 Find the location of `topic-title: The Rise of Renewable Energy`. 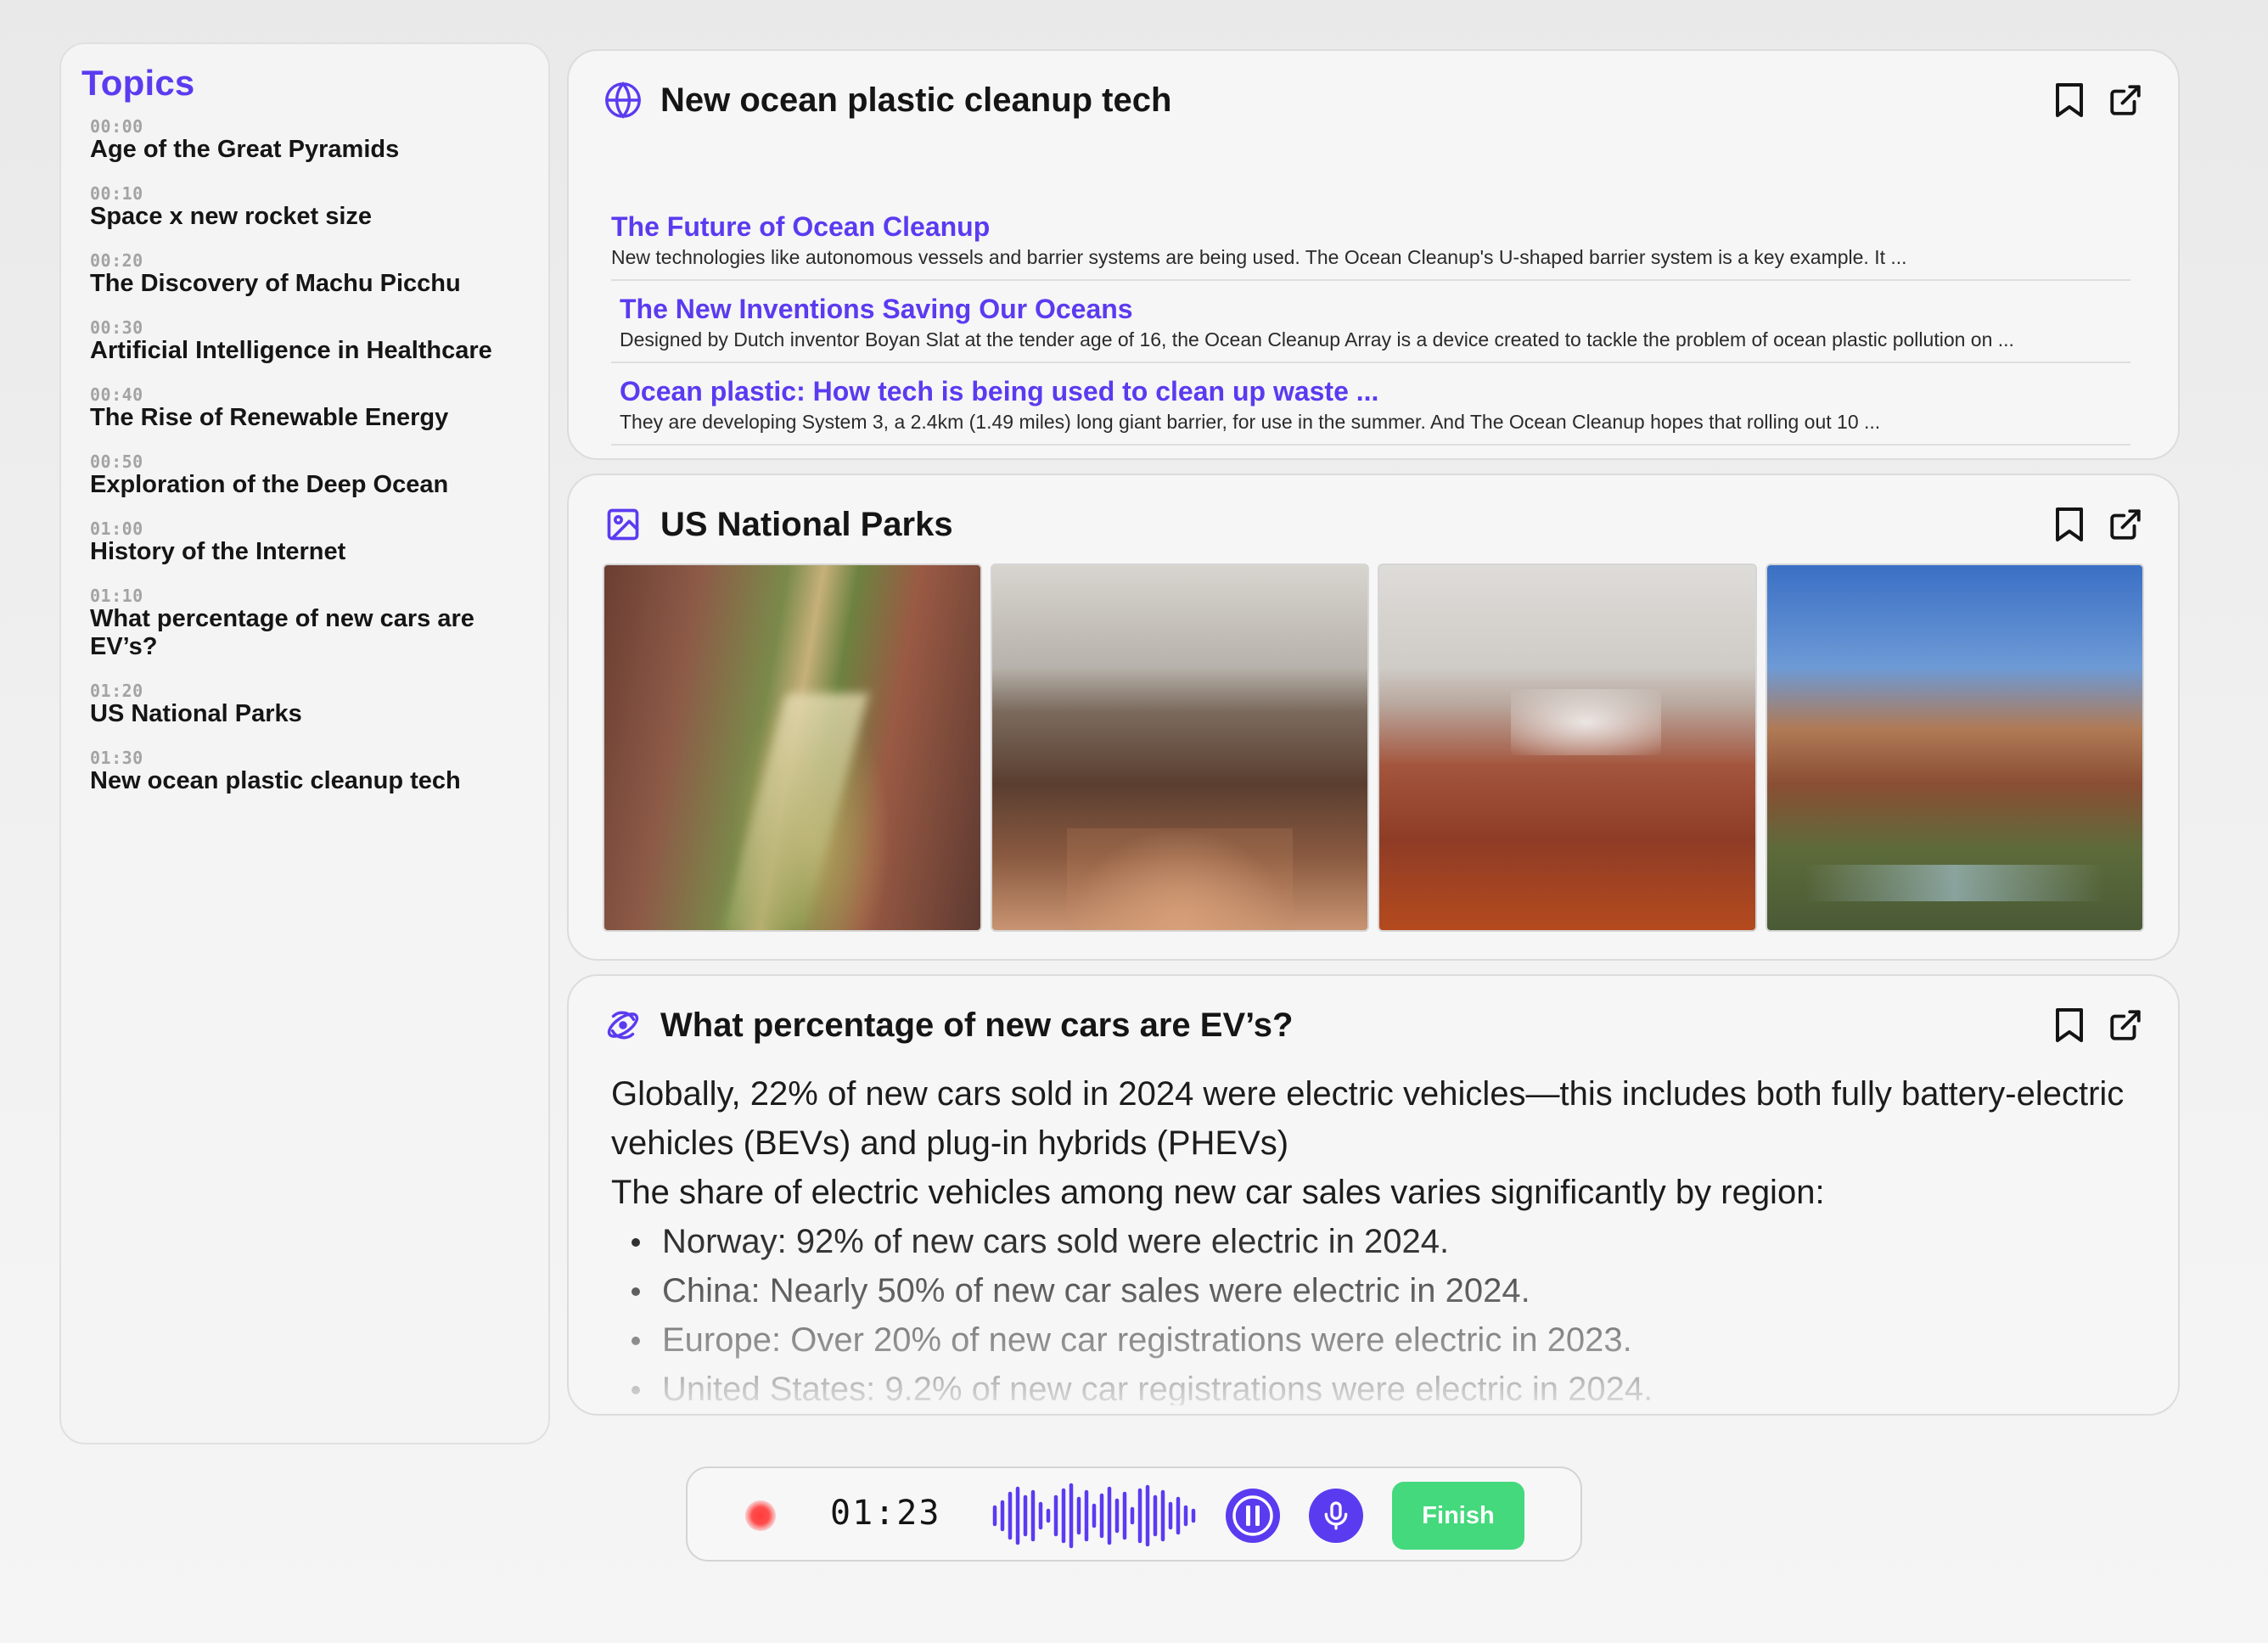

topic-title: The Rise of Renewable Energy is located at coordinates (269, 417).